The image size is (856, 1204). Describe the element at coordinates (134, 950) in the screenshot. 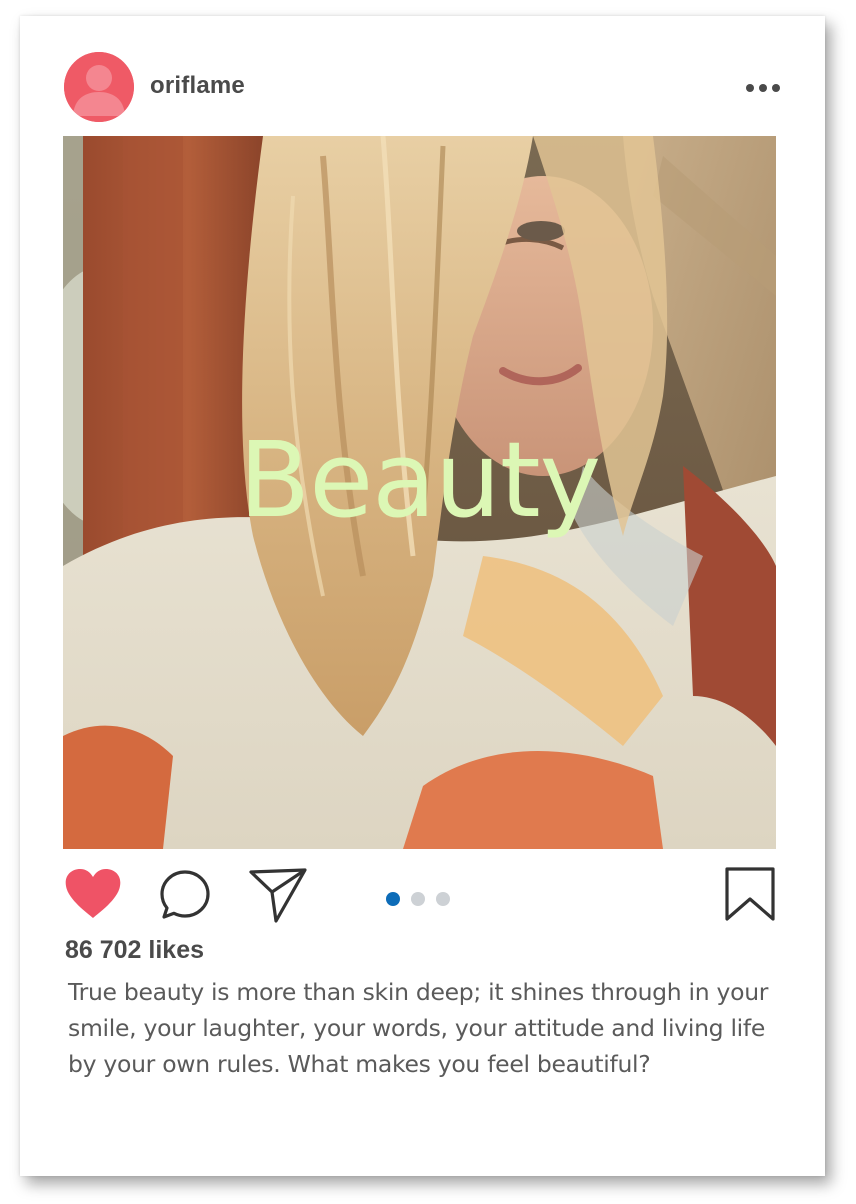

I see `likes-count: 86 702 likes` at that location.